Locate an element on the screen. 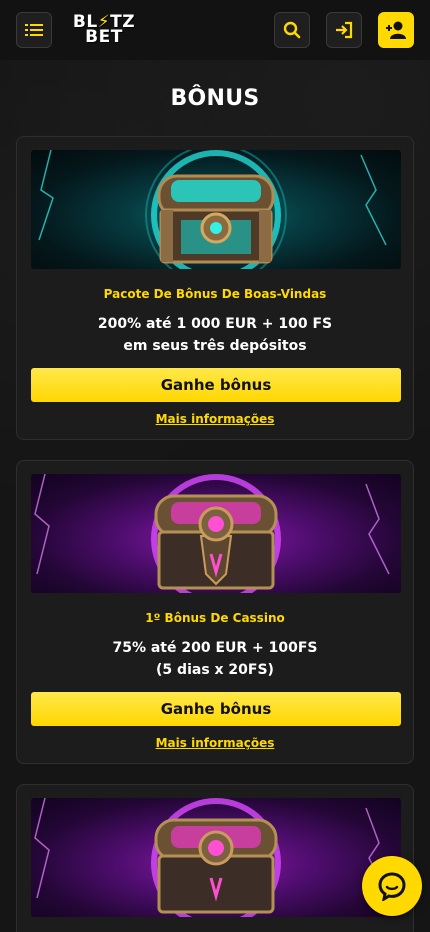 The image size is (430, 932). bonus-desc-line2: (5 dias x 20FS) is located at coordinates (215, 670).